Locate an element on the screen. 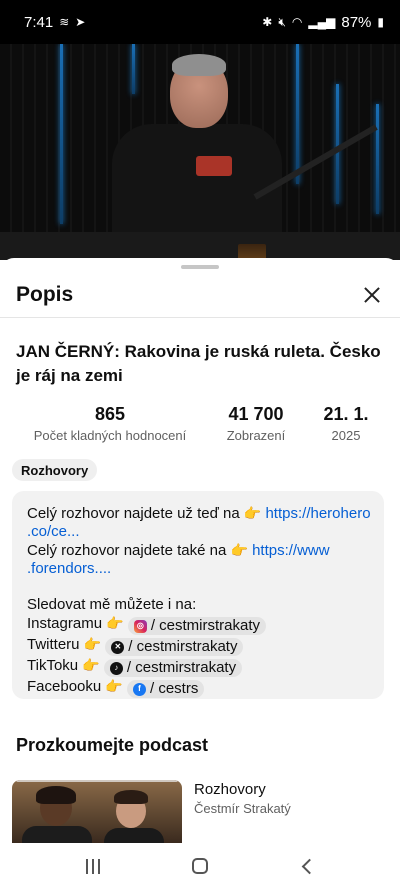 This screenshot has width=400, height=889. date-stat: 21. 1. 2025 is located at coordinates (346, 424).